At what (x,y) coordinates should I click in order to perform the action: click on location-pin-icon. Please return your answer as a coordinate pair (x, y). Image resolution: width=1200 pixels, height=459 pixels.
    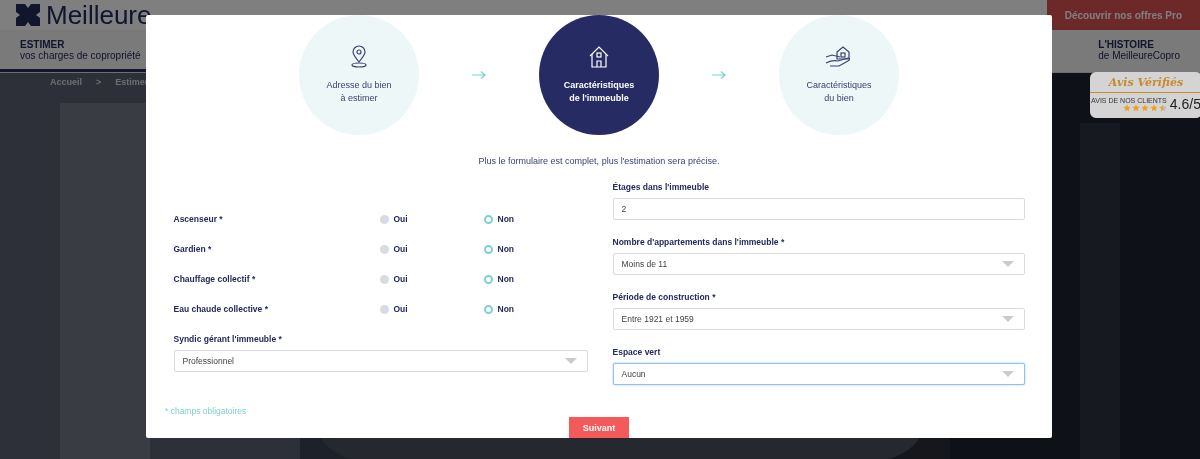
    Looking at the image, I should click on (359, 57).